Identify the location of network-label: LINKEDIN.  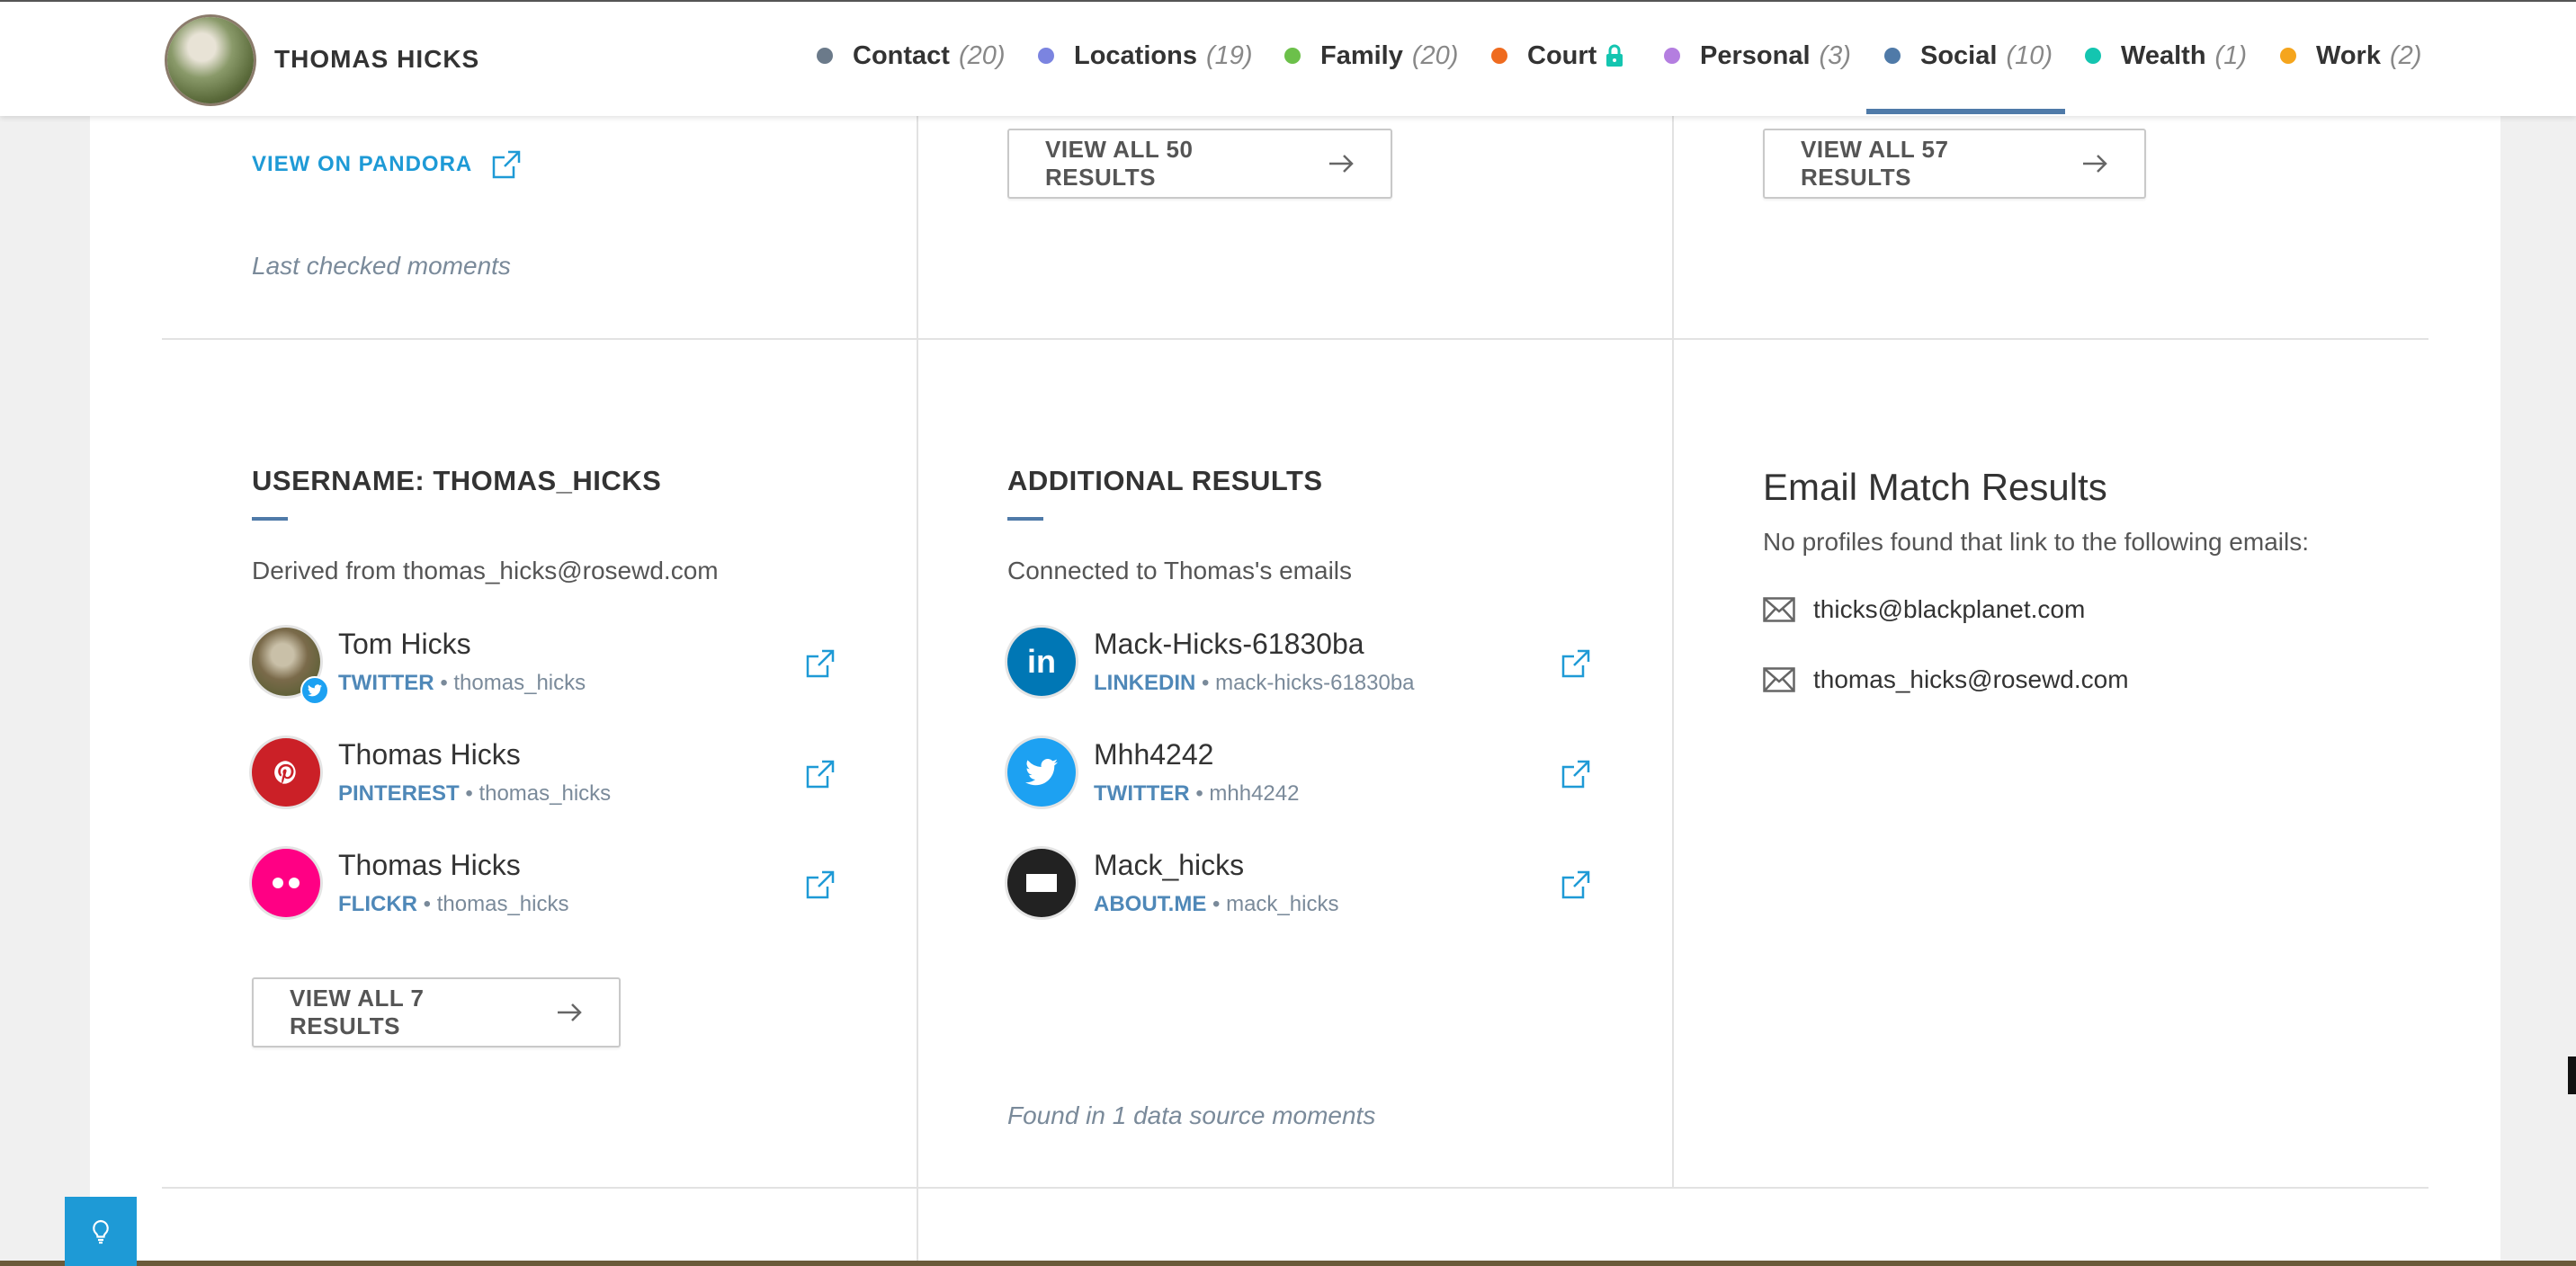
(1145, 683).